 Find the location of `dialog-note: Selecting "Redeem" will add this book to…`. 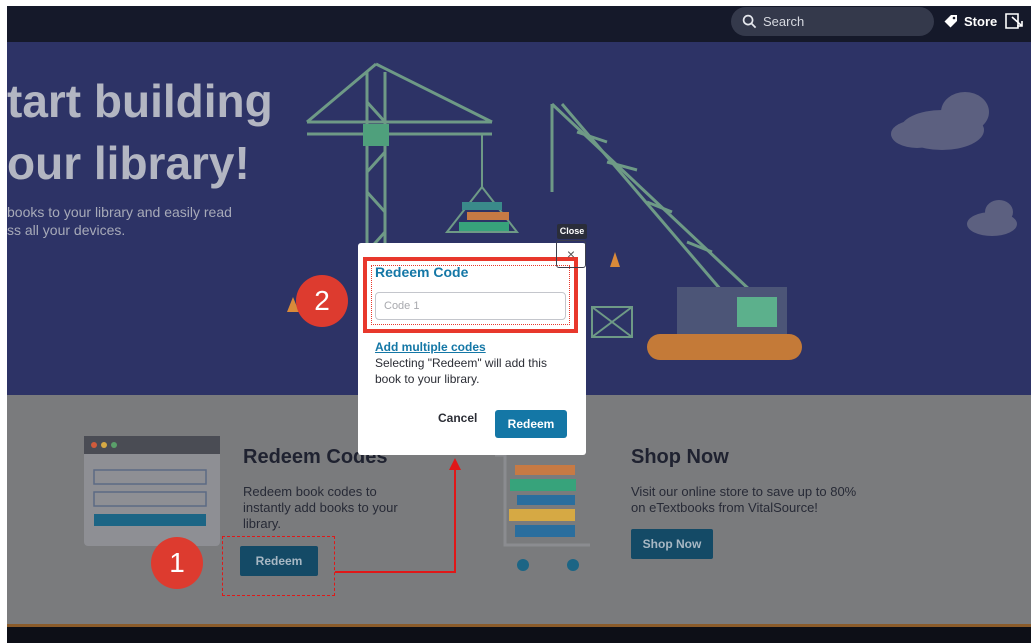

dialog-note: Selecting "Redeem" will add this book to… is located at coordinates (461, 371).